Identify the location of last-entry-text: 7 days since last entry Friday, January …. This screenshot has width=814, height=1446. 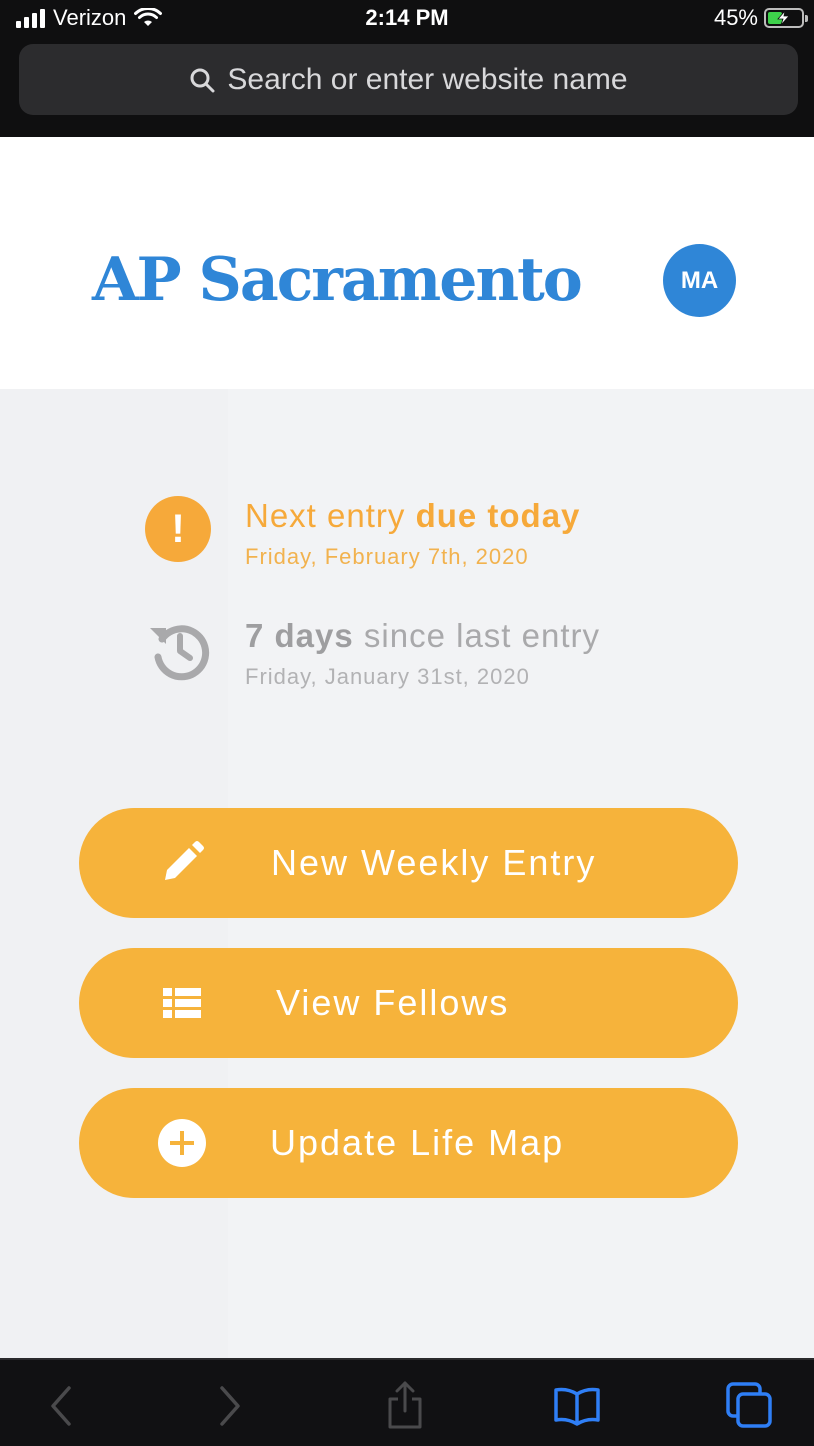
(495, 653).